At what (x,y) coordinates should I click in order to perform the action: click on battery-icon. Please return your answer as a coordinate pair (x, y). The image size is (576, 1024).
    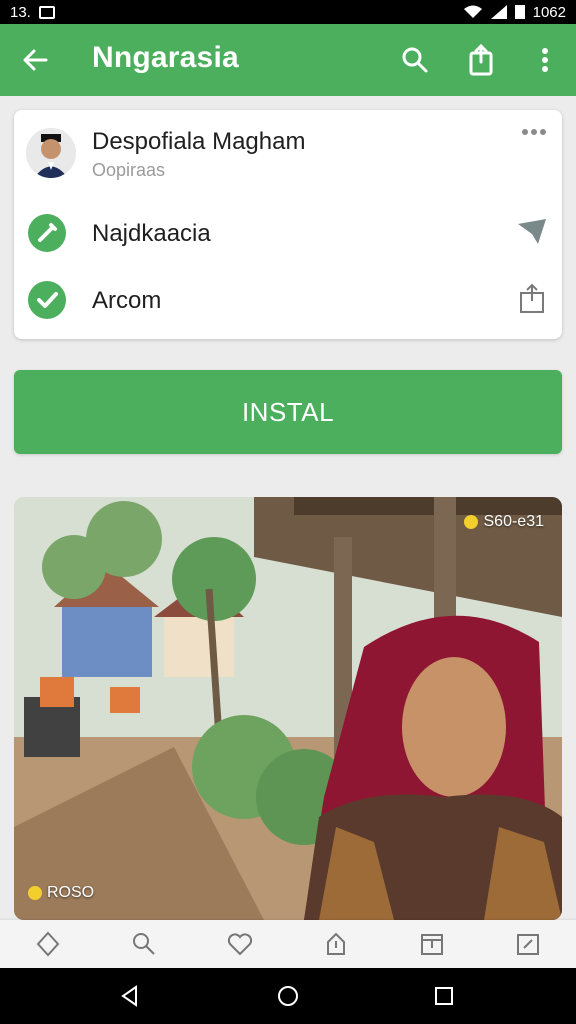
    Looking at the image, I should click on (519, 12).